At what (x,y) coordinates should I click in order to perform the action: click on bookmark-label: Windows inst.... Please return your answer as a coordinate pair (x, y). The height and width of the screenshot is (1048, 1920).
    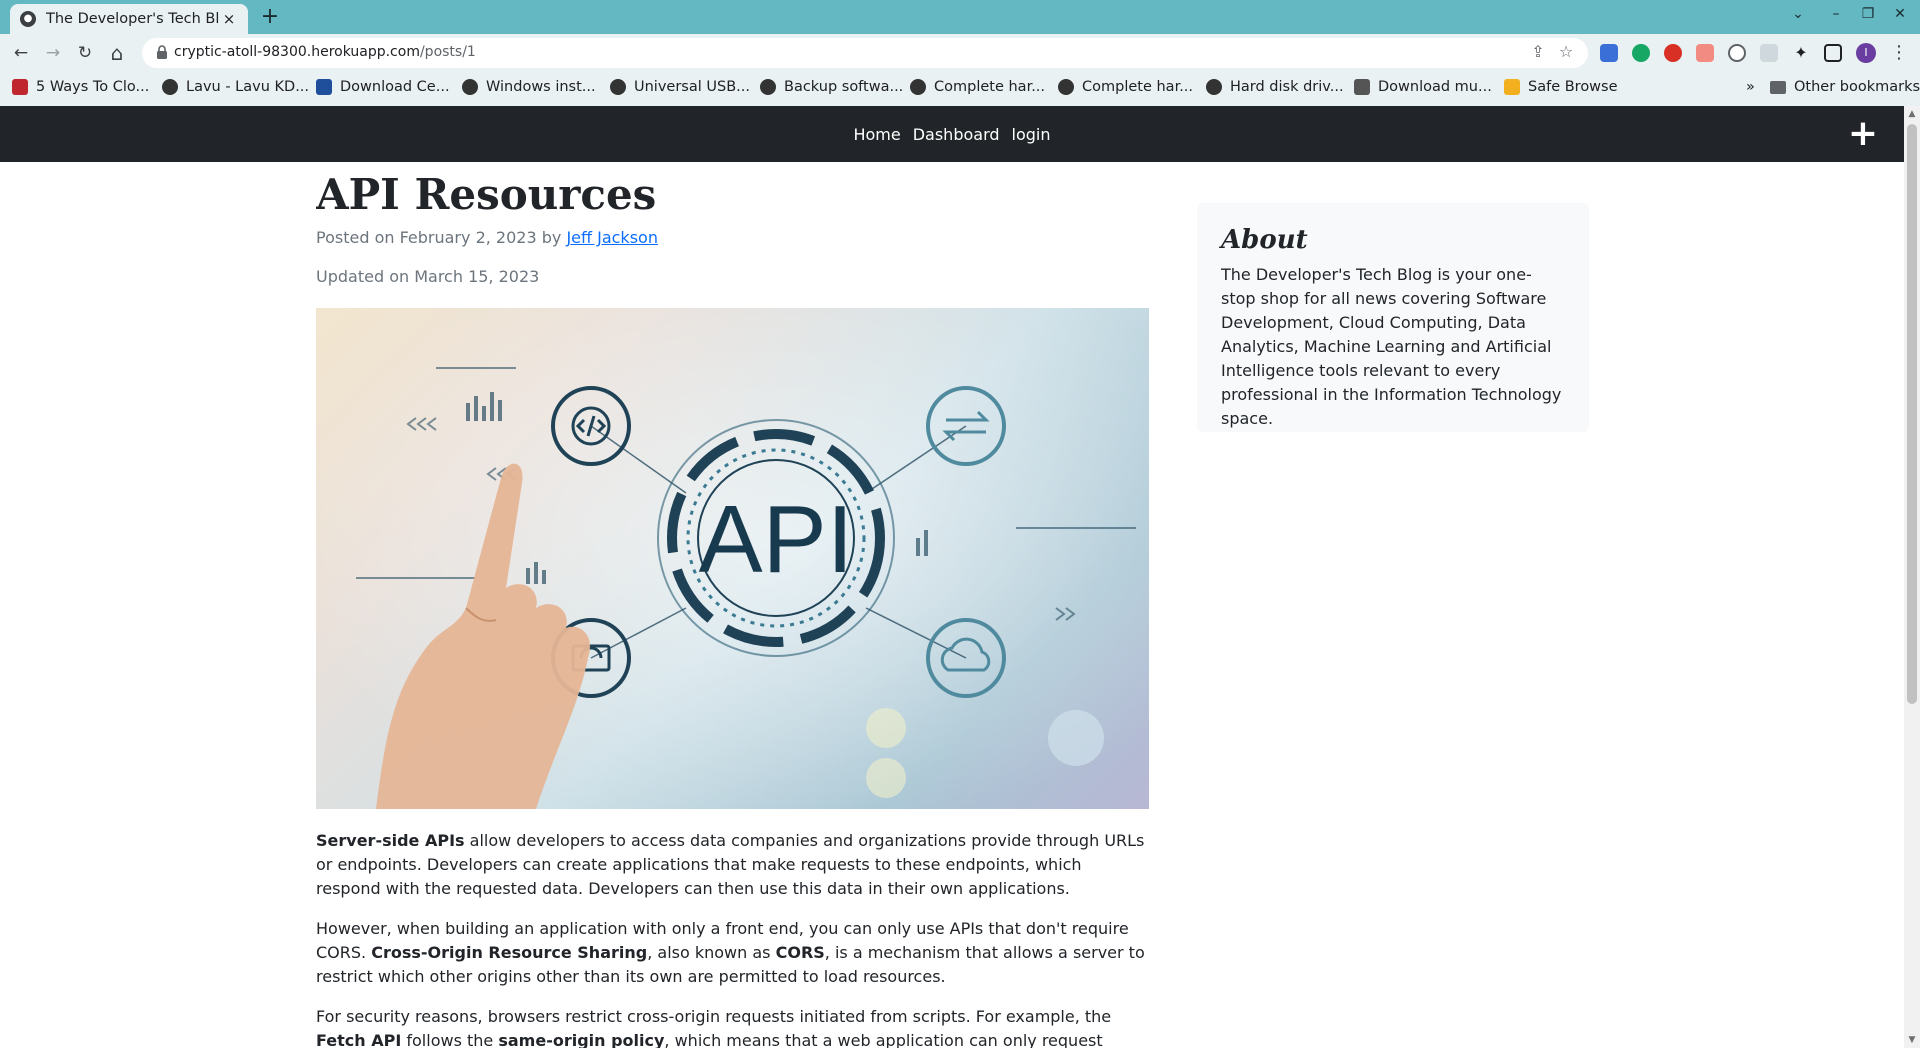
    Looking at the image, I should click on (541, 87).